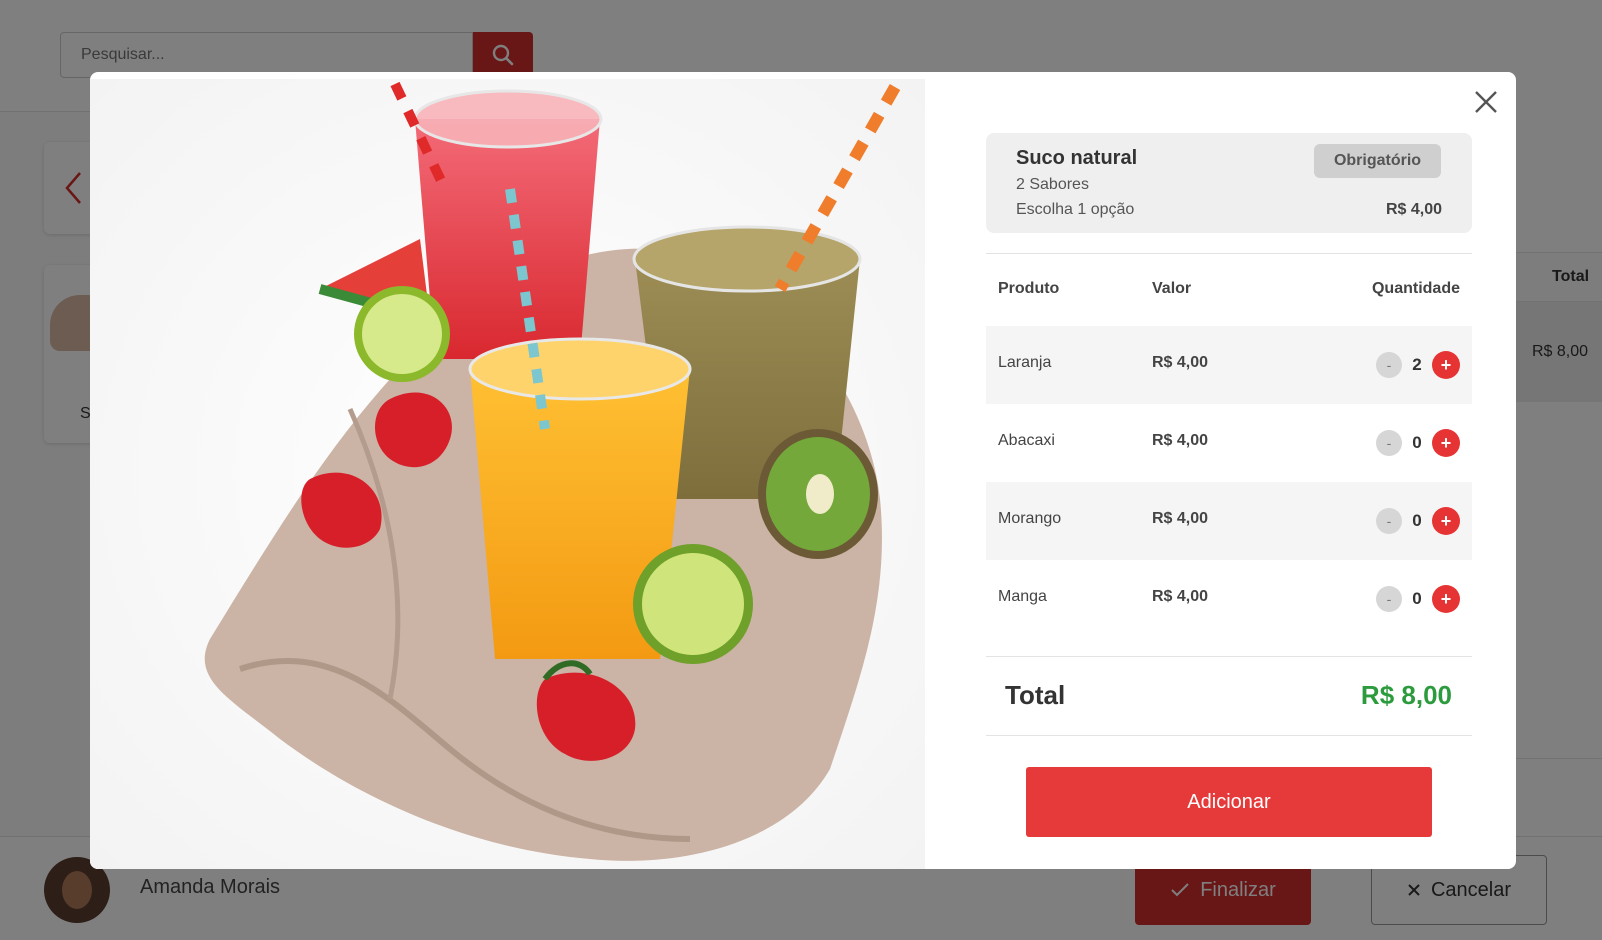  Describe the element at coordinates (1029, 288) in the screenshot. I see `column-header-product: Produto` at that location.